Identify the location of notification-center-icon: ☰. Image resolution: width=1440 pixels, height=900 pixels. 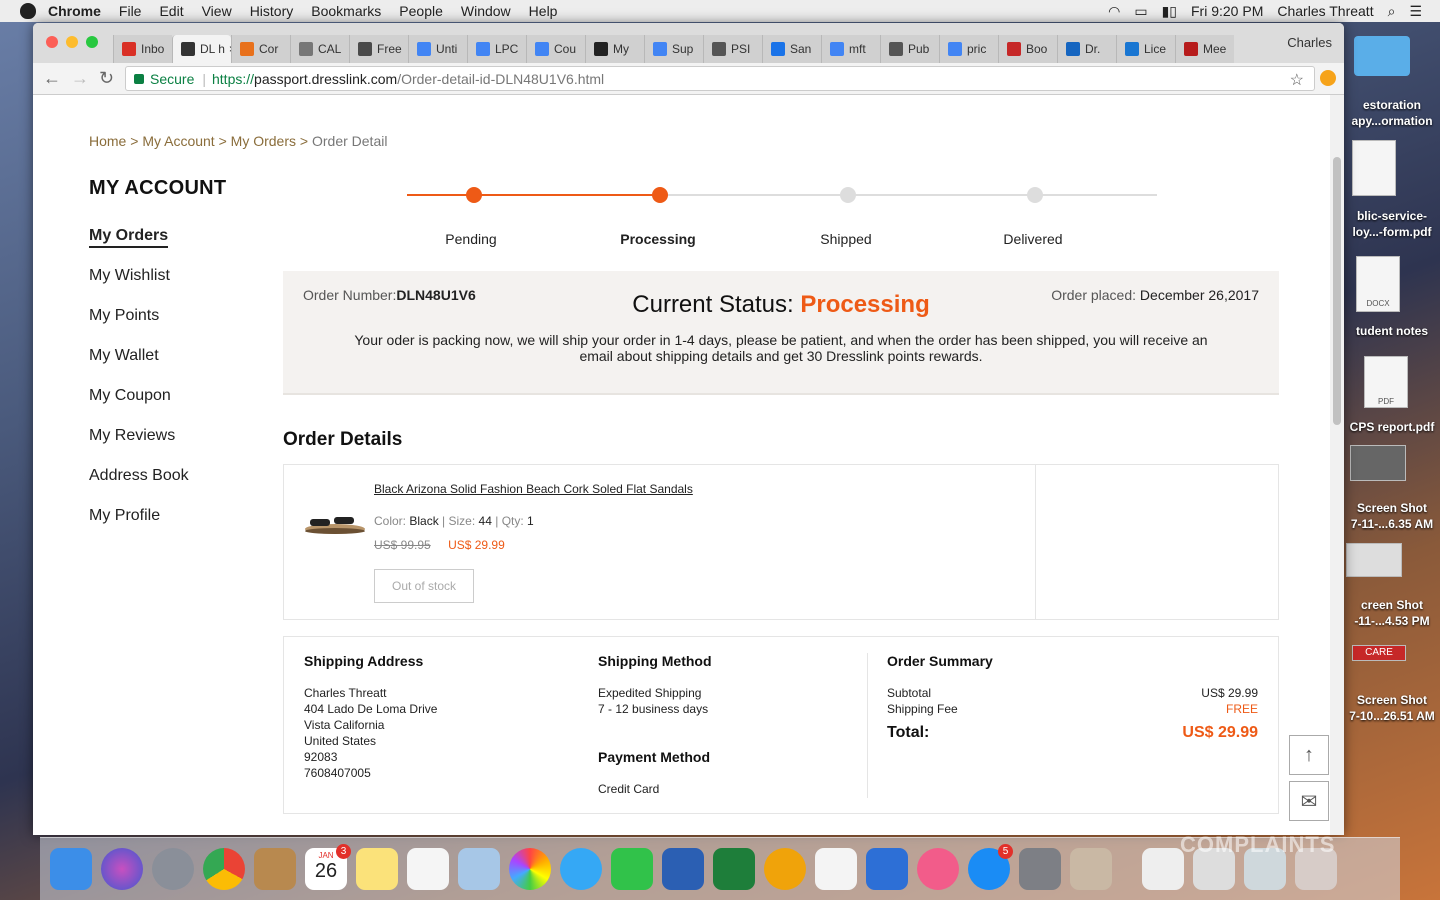
(1415, 11).